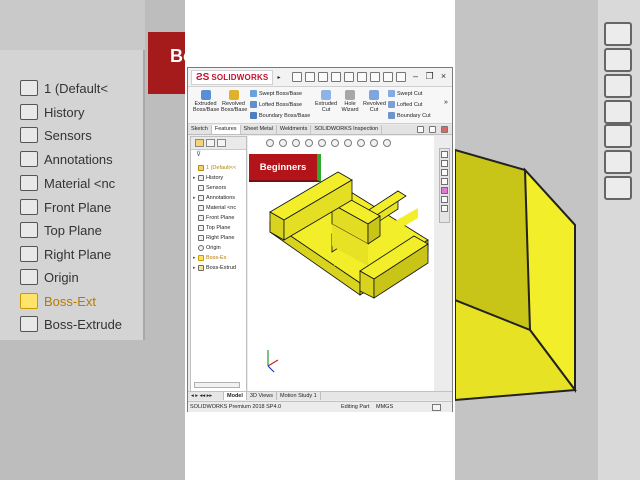  I want to click on filter-icon: ⊽, so click(218, 155).